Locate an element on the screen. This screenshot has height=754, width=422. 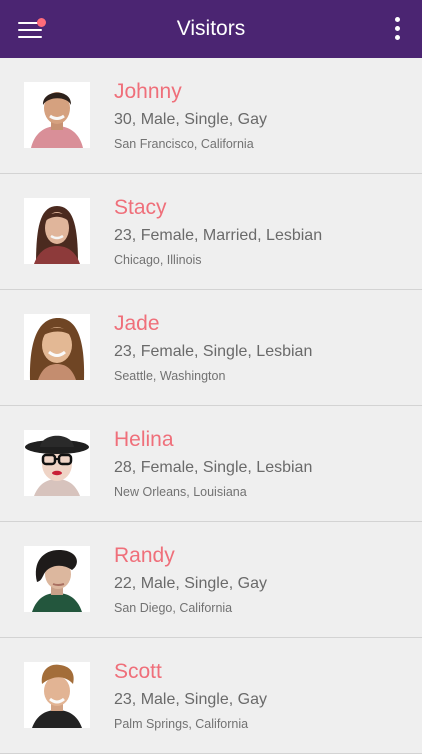
visitor-location: Chicago, Illinois is located at coordinates (158, 260).